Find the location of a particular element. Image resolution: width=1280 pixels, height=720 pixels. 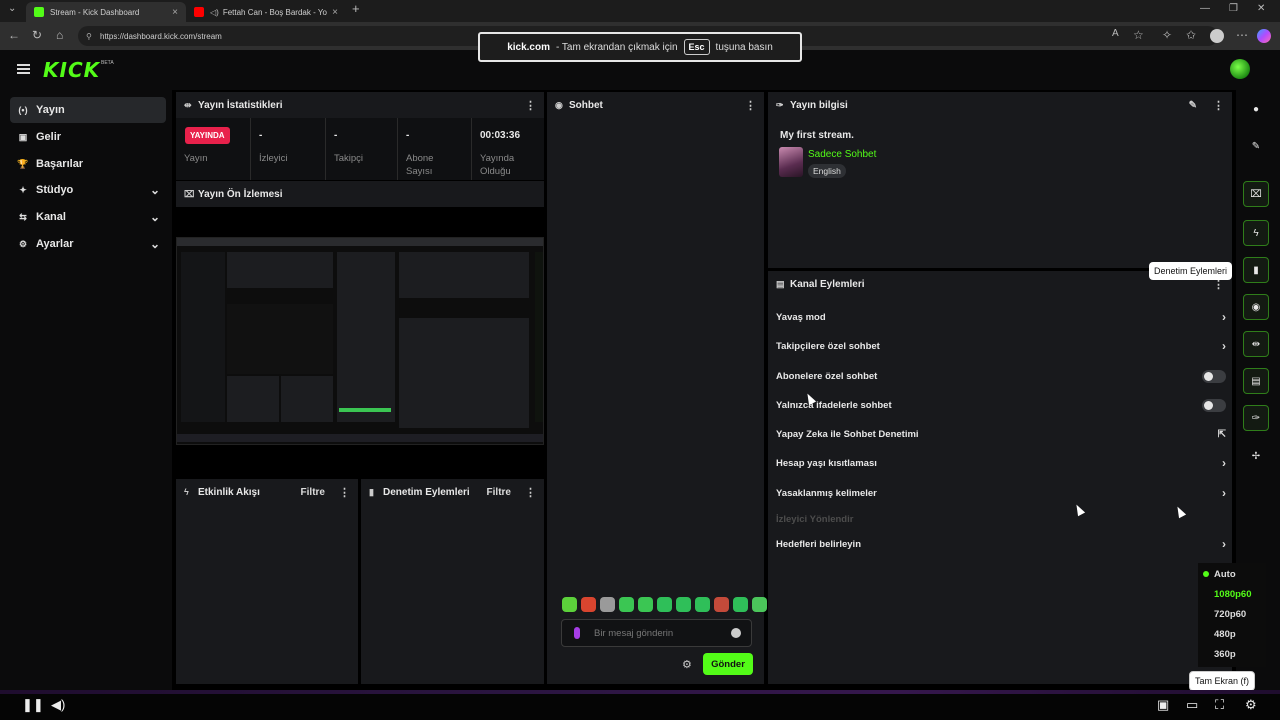

speaker-icon: ◁) is located at coordinates (214, 12).